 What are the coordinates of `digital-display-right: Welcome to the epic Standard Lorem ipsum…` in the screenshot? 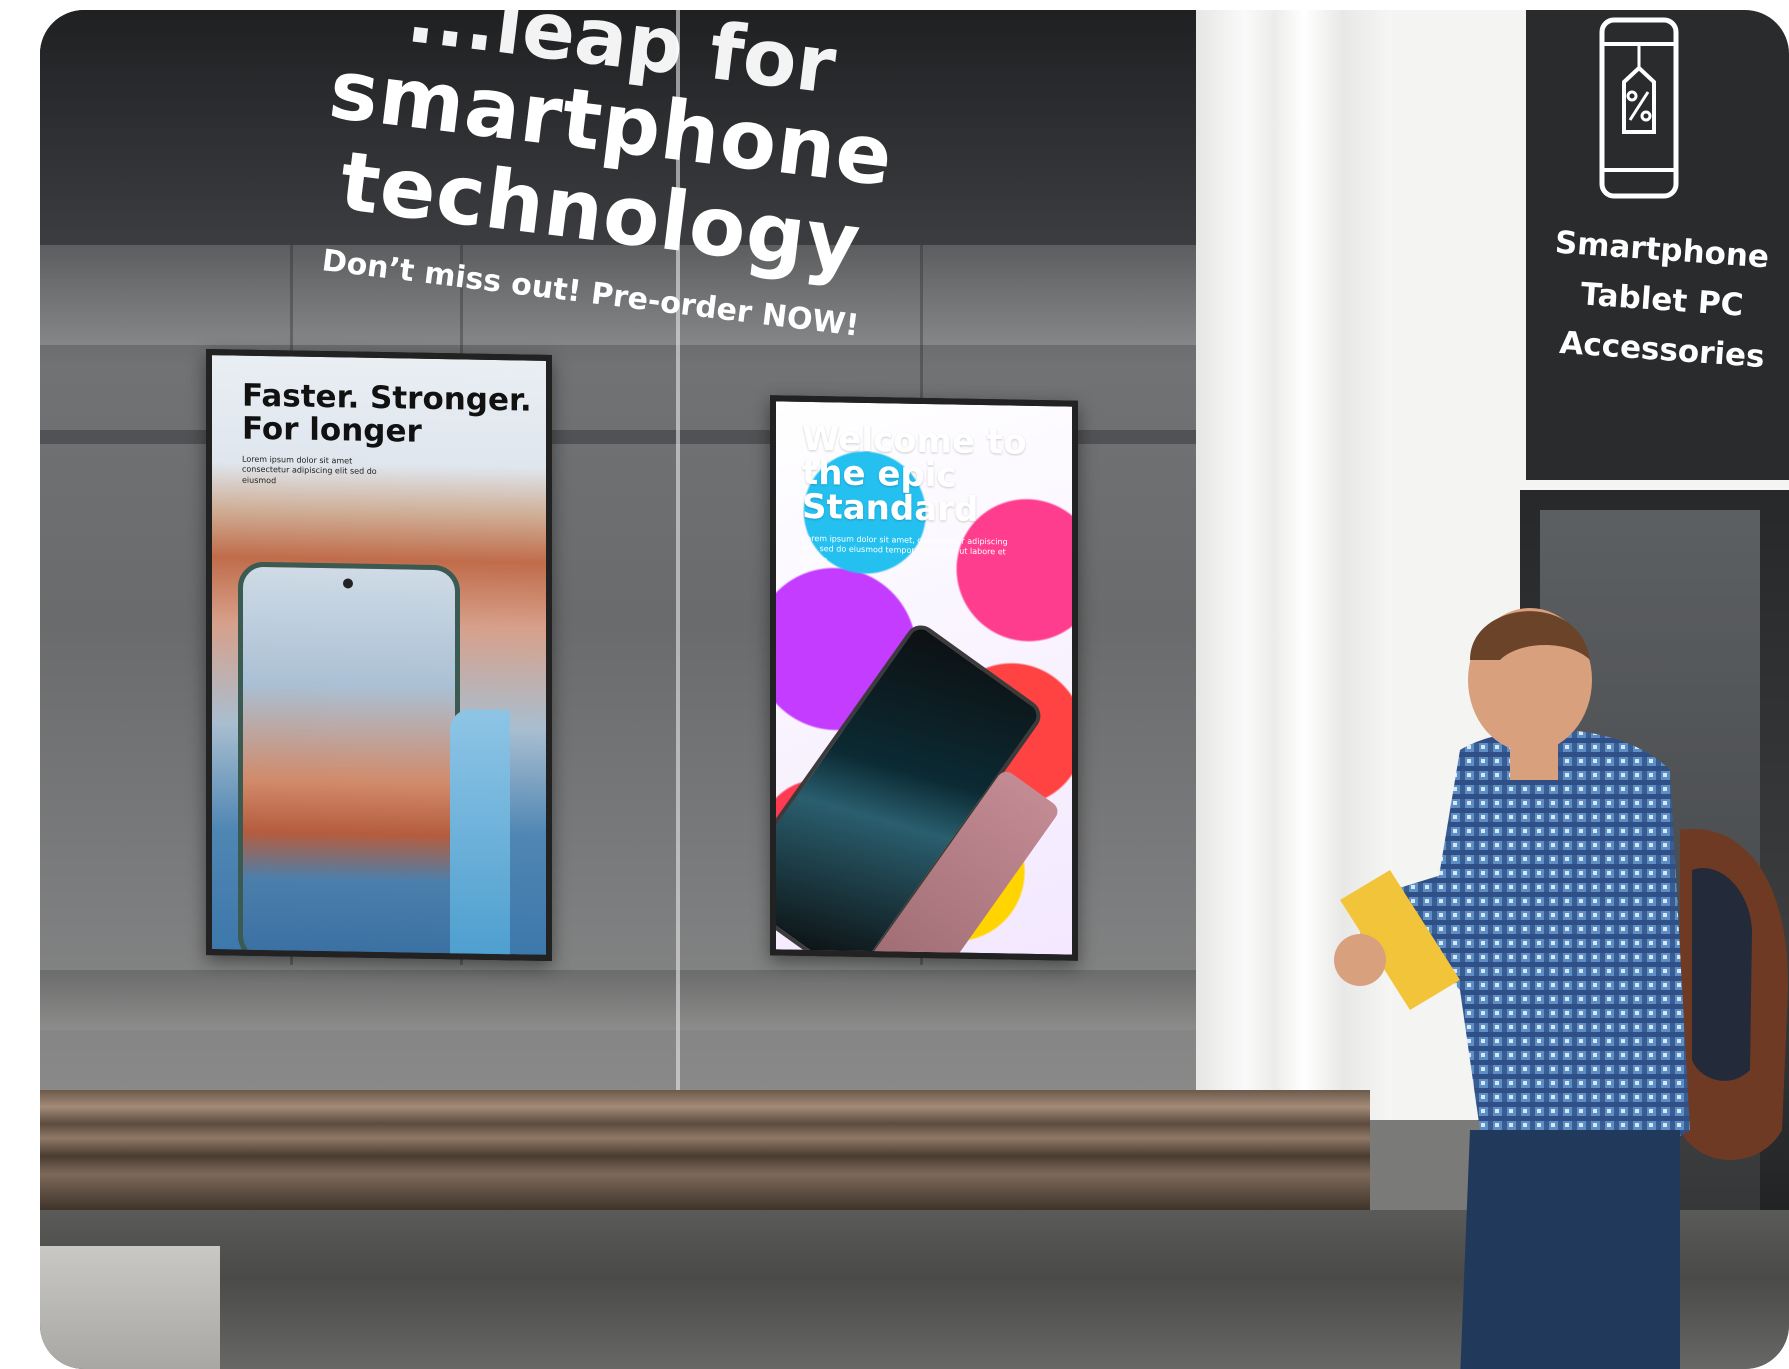 It's located at (924, 678).